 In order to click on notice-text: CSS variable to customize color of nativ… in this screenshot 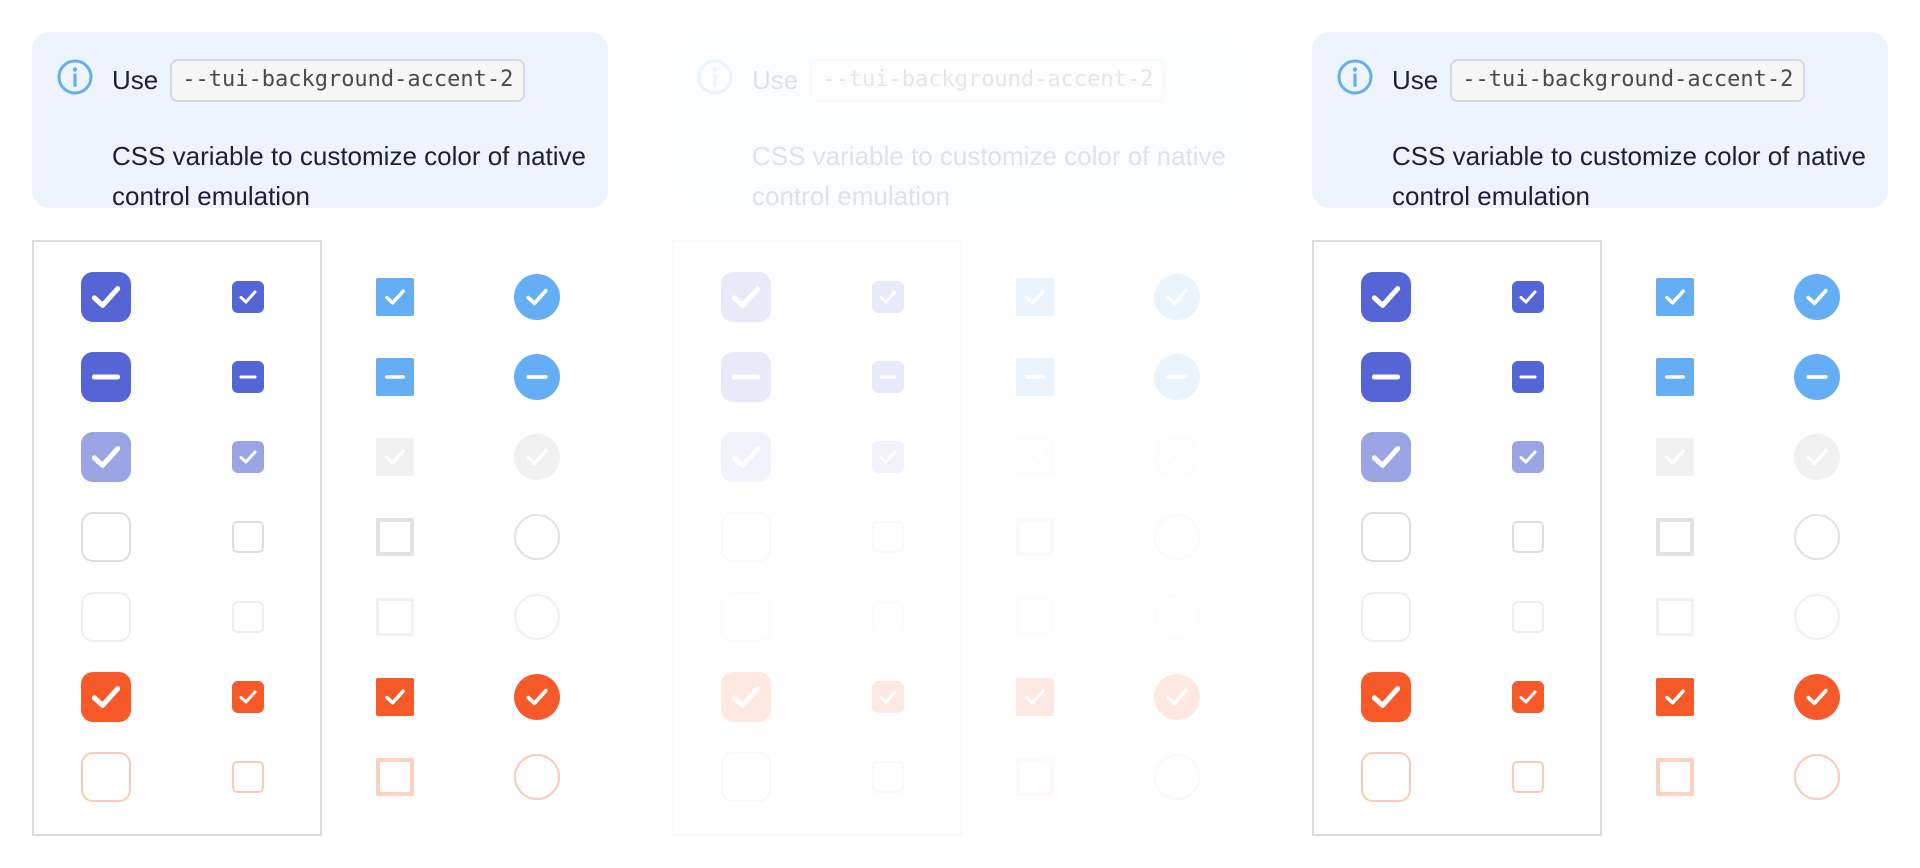, I will do `click(989, 176)`.